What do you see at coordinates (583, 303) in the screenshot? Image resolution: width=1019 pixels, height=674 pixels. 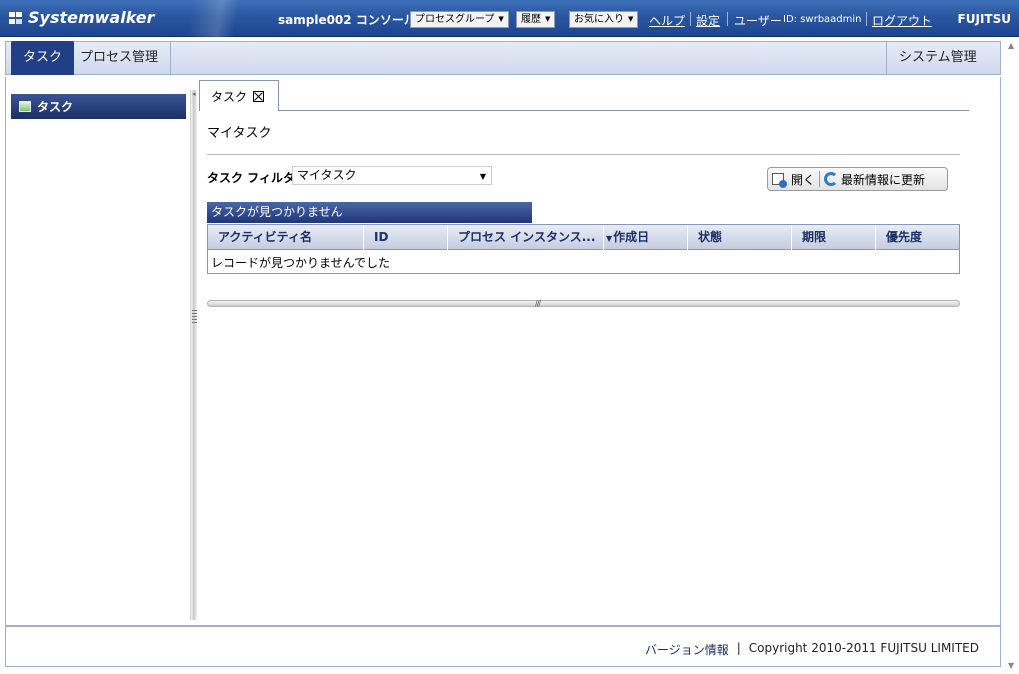 I see `horizontal-scrollbar: ///` at bounding box center [583, 303].